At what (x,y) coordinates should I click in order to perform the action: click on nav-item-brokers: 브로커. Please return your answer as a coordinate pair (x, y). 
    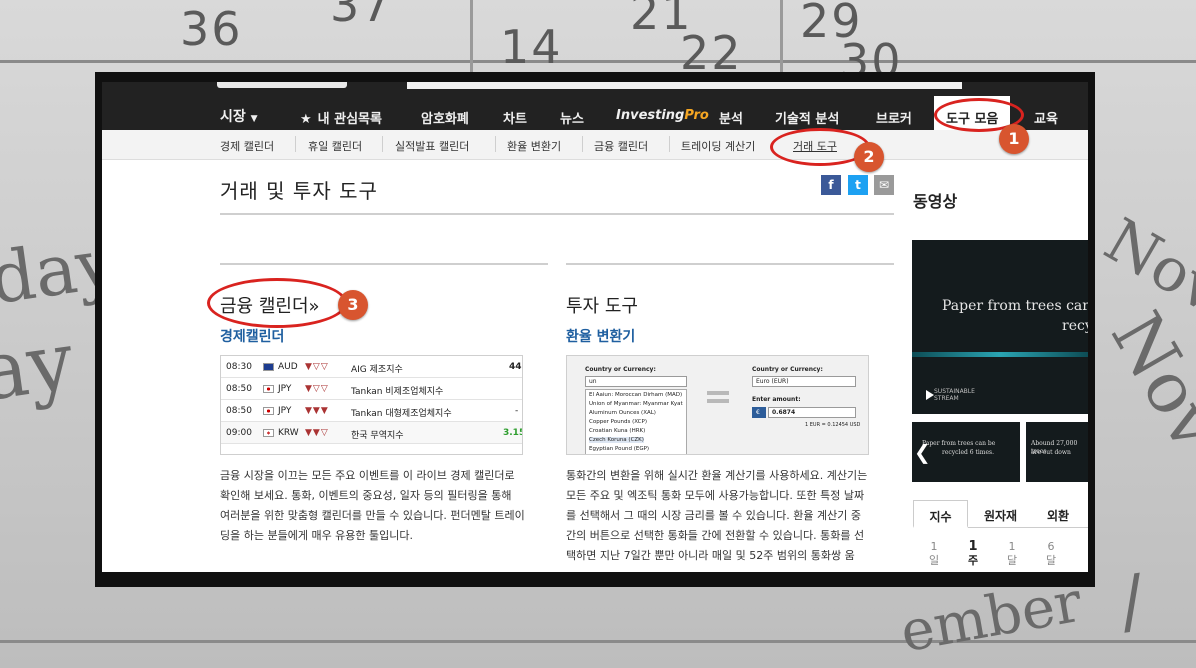
    Looking at the image, I should click on (894, 117).